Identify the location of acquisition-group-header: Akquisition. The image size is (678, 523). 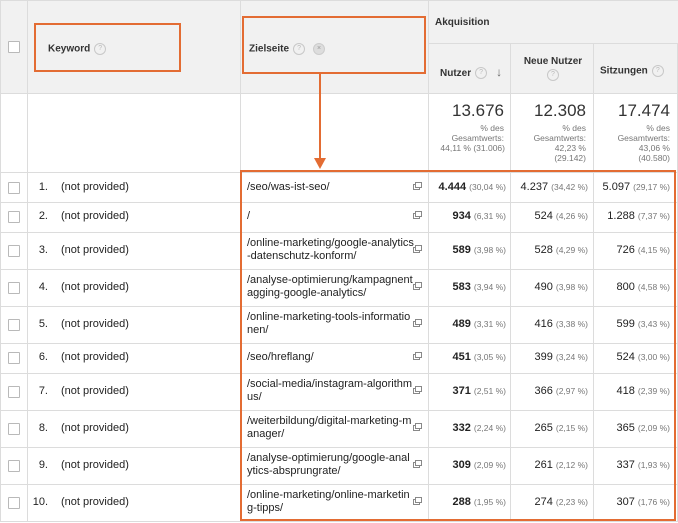
(462, 22).